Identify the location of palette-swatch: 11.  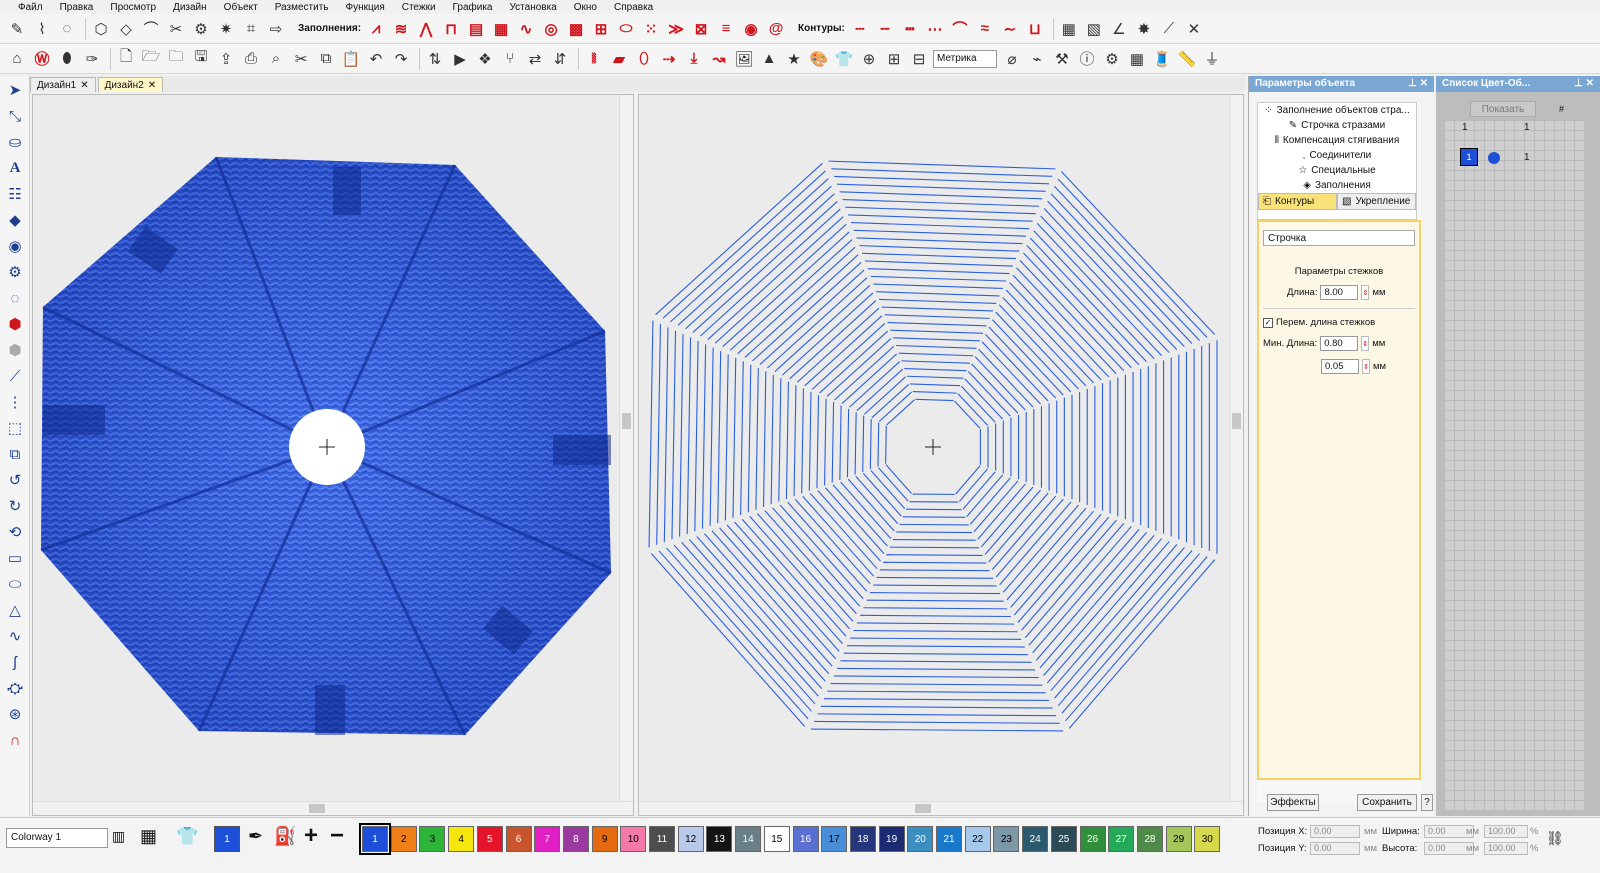
(662, 839).